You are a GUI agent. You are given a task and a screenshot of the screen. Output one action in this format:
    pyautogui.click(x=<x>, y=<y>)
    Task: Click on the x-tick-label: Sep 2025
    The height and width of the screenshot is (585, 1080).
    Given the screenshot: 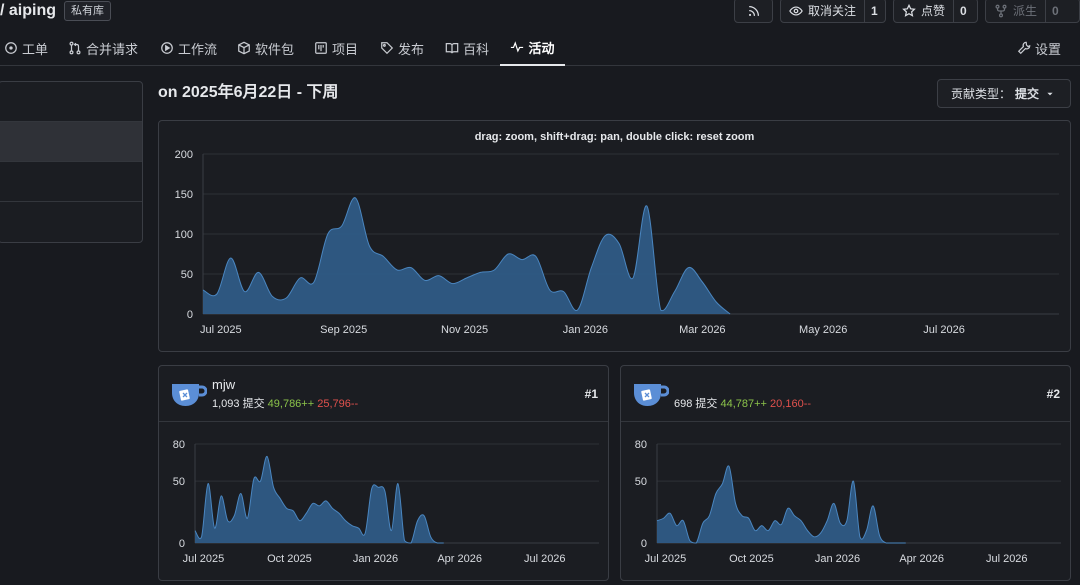 What is the action you would take?
    pyautogui.click(x=343, y=330)
    